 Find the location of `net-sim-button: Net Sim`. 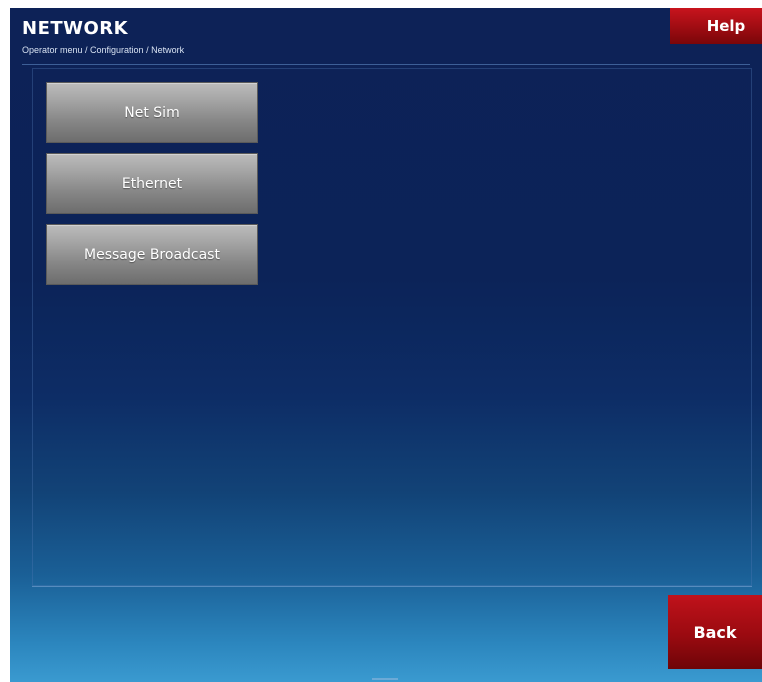

net-sim-button: Net Sim is located at coordinates (152, 112).